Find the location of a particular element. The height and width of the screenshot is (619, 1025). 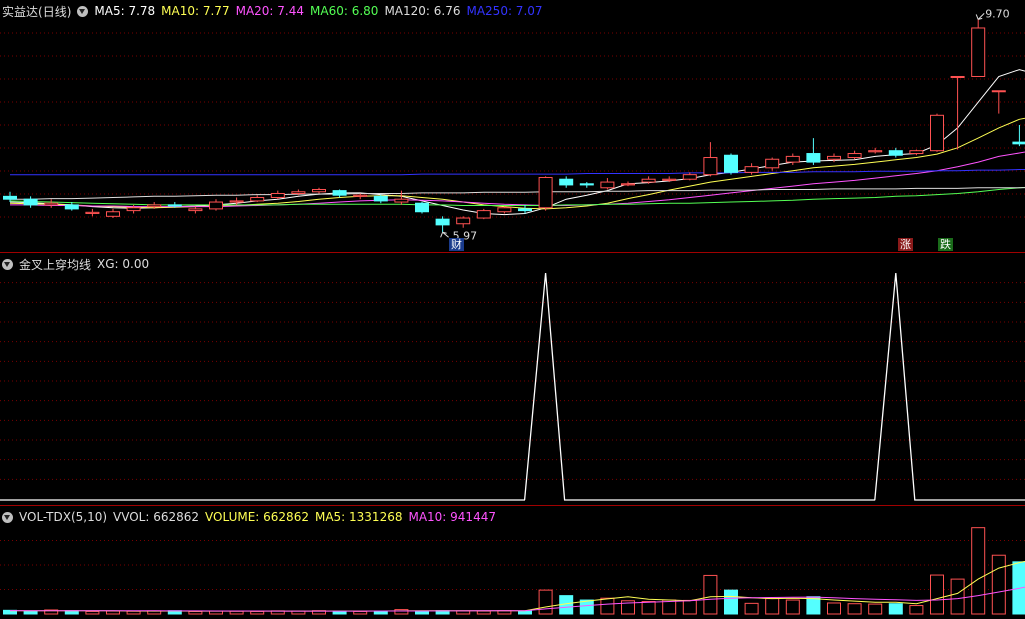

high-price-label: 9.70 is located at coordinates (997, 13).